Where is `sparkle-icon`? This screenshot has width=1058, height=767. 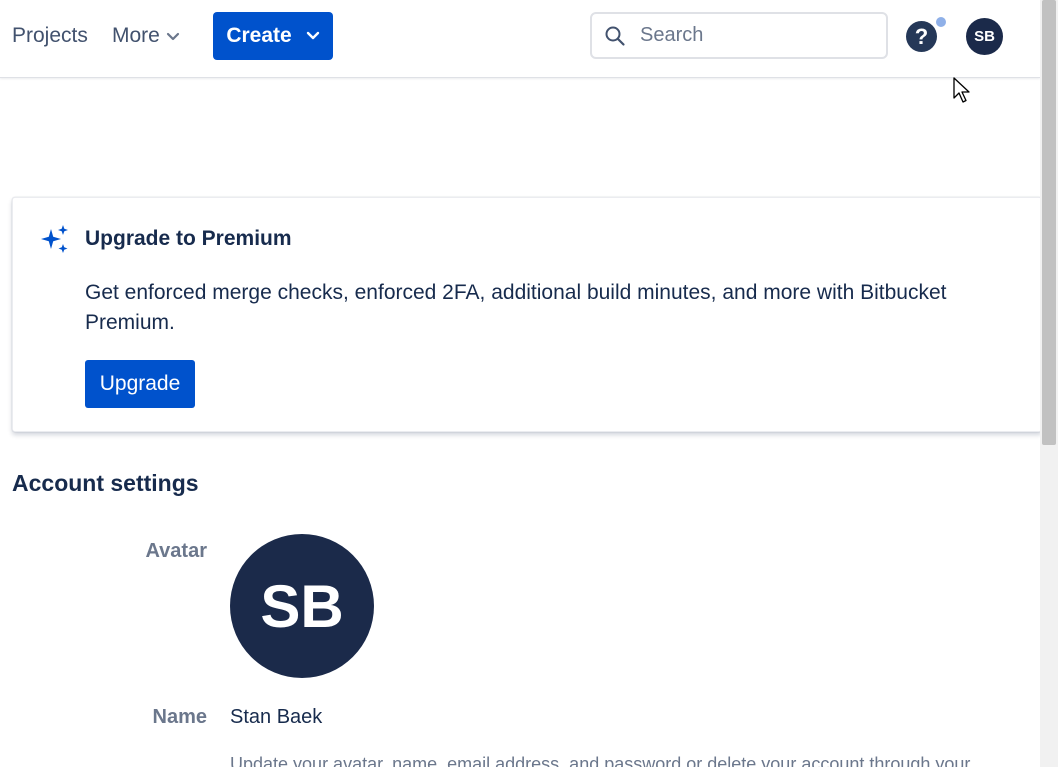
sparkle-icon is located at coordinates (54, 239).